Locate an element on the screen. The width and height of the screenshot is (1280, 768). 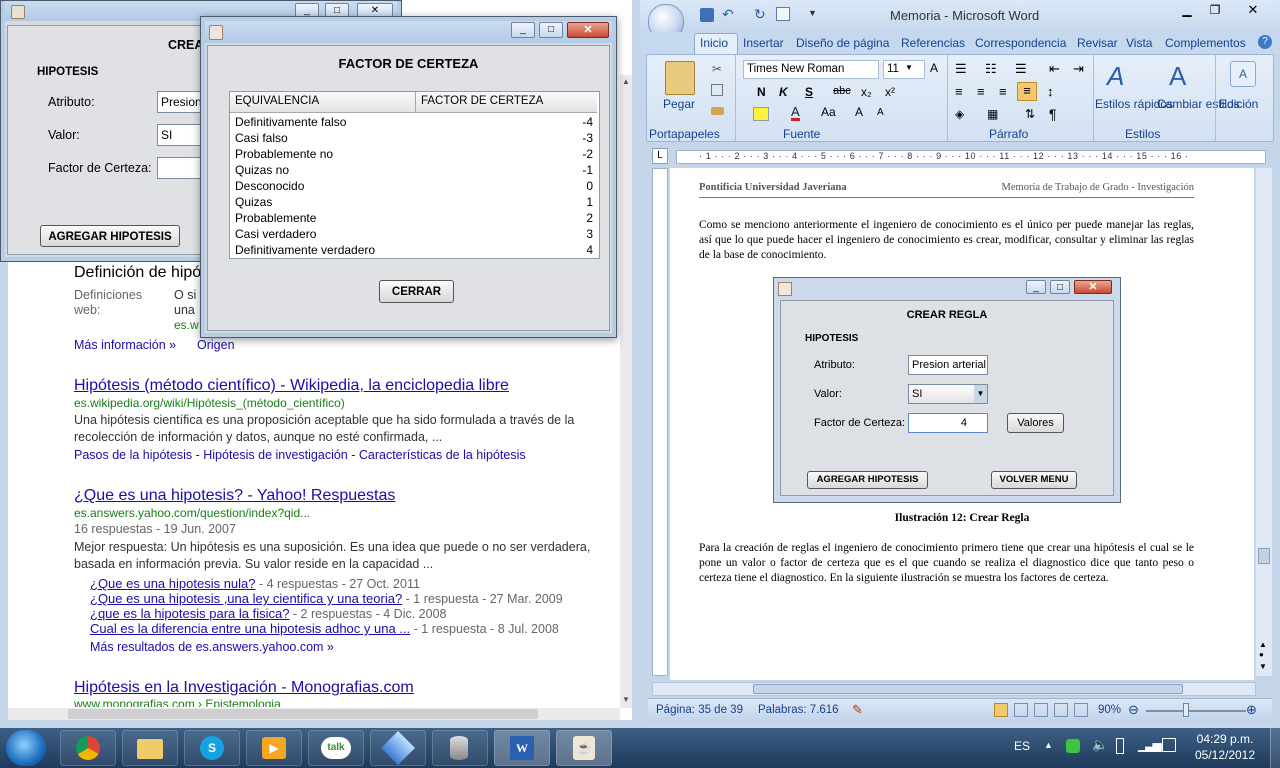
numbering-icon: ☷ is located at coordinates (991, 69).